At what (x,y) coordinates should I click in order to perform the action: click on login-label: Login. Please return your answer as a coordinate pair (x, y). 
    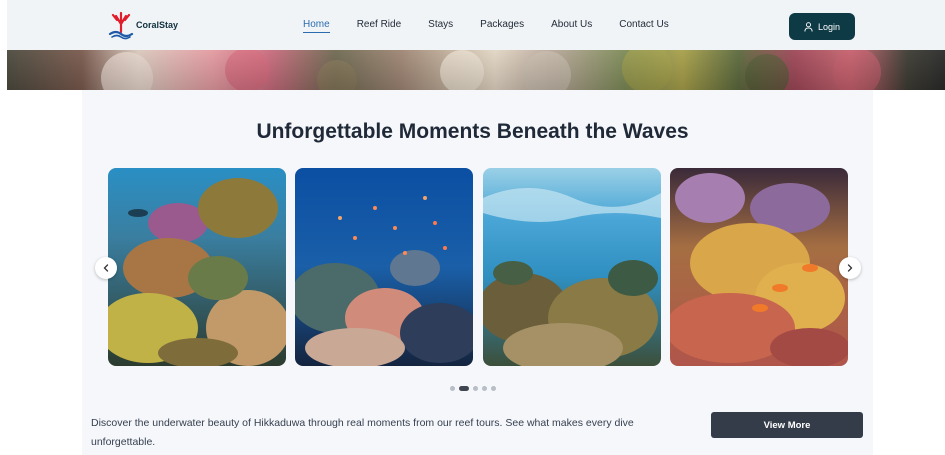
    Looking at the image, I should click on (829, 26).